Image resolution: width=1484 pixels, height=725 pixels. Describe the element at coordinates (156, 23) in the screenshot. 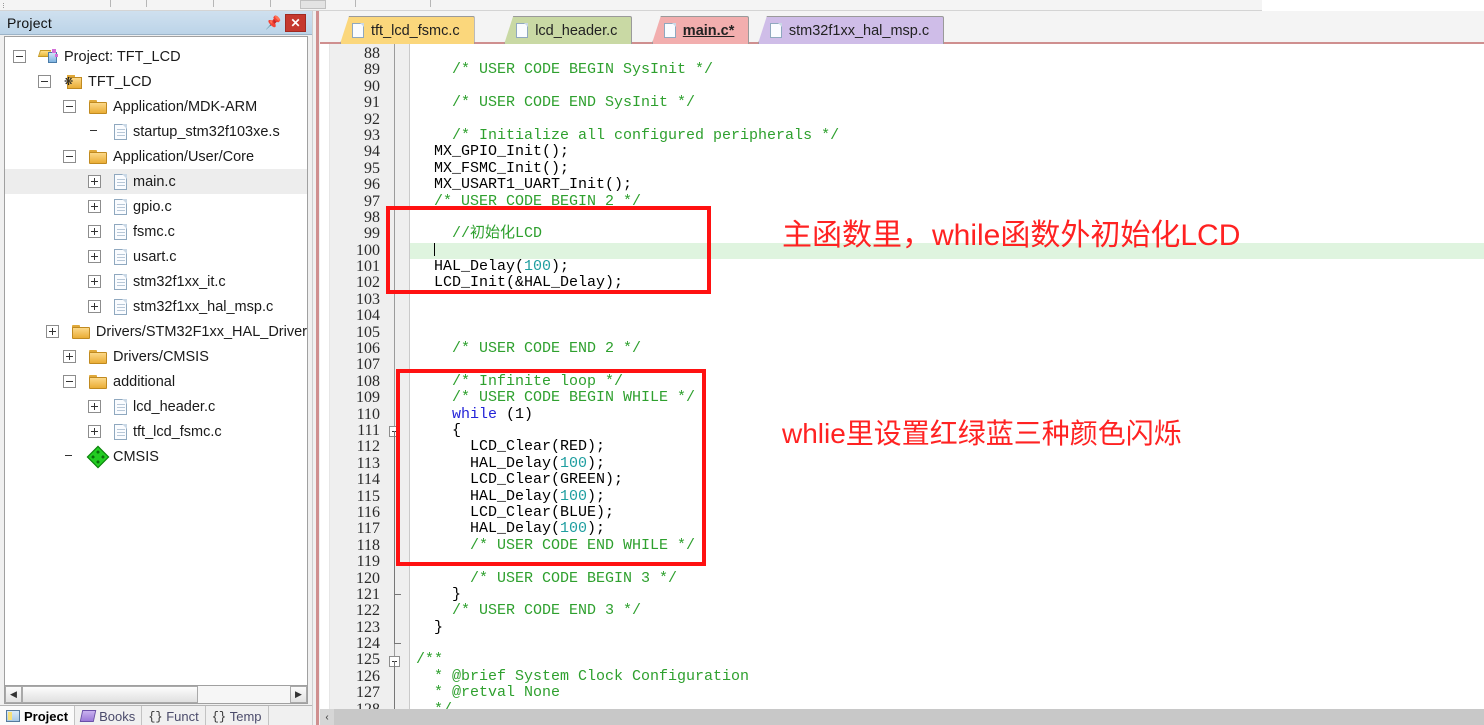

I see `project-panel-titlebar: Project 📌 ✕` at that location.